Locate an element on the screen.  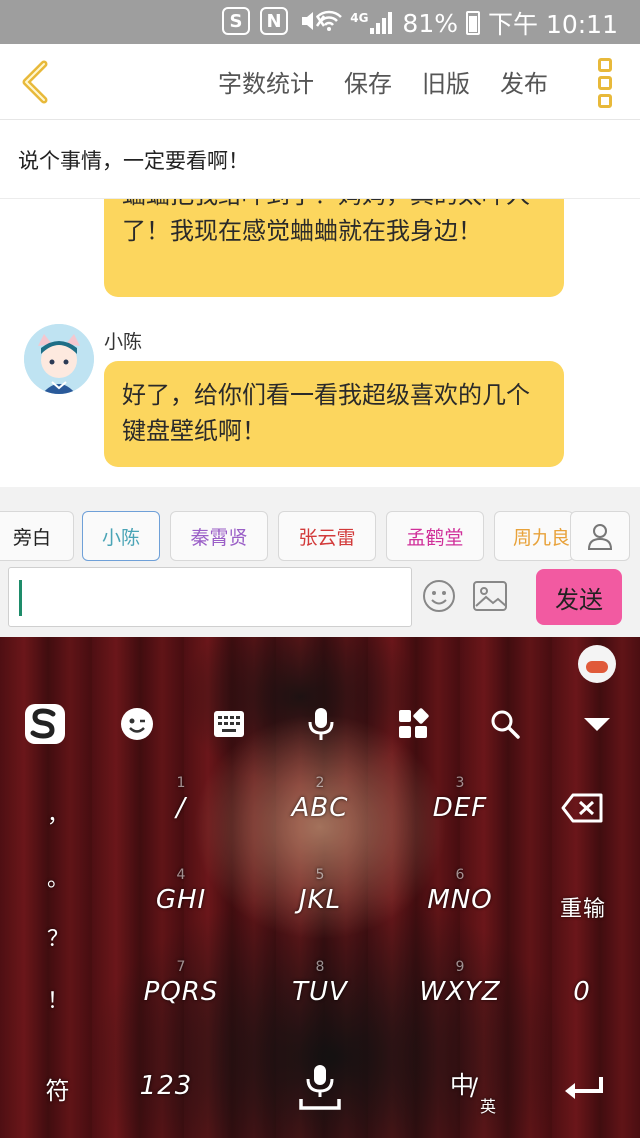
key-label: WXYZ is located at coordinates (460, 992).